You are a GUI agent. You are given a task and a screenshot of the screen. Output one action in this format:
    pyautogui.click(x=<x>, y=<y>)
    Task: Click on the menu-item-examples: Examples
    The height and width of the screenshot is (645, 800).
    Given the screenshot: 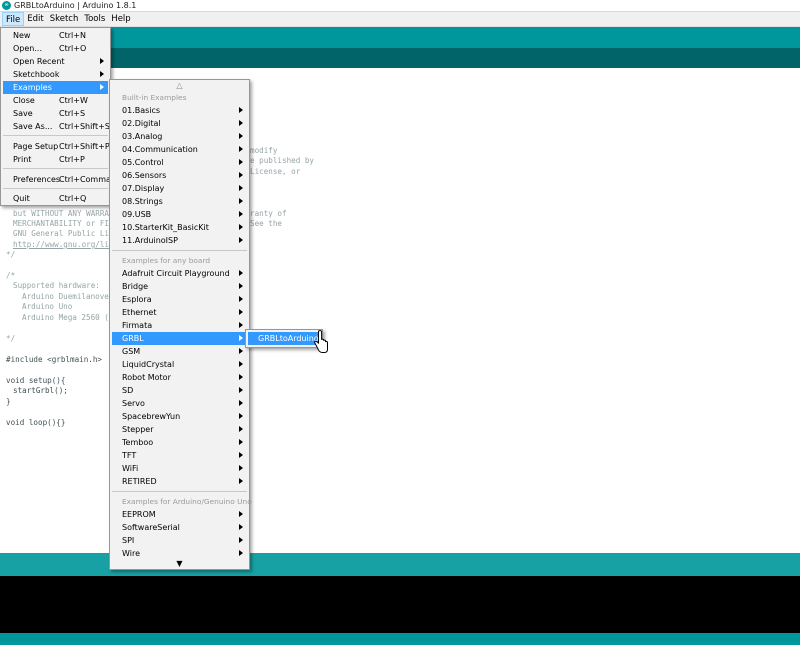 What is the action you would take?
    pyautogui.click(x=55, y=87)
    